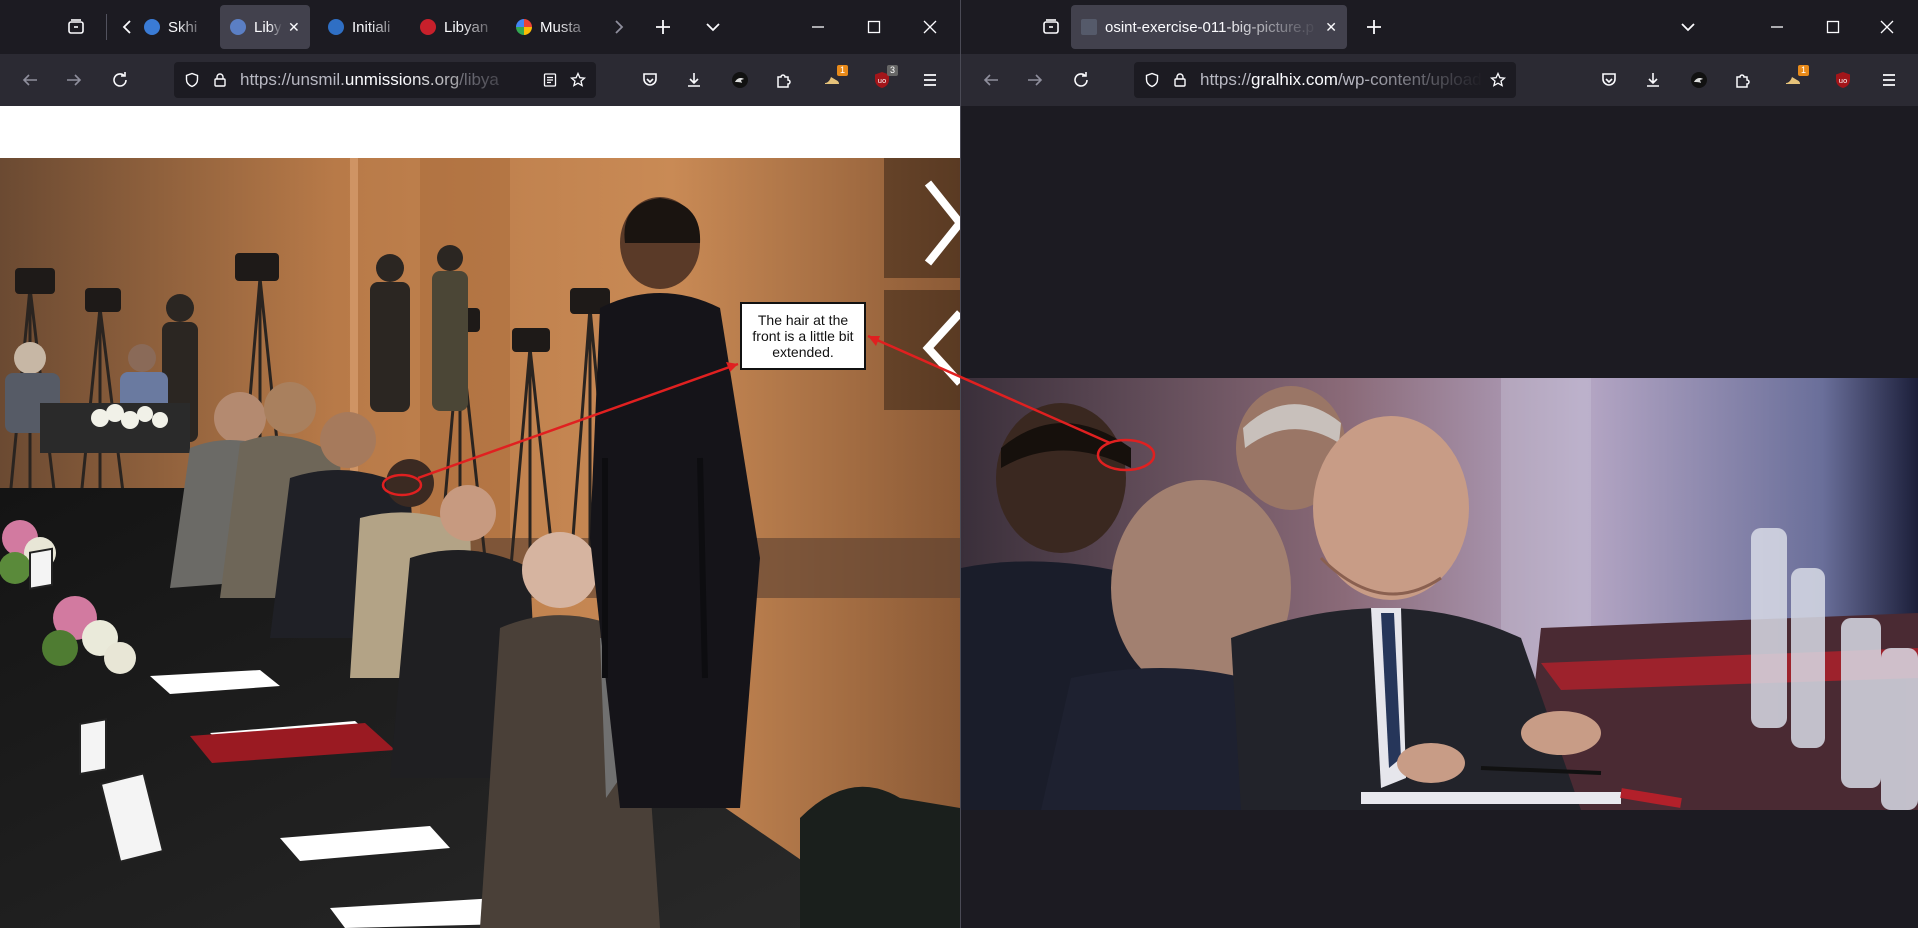  I want to click on navigation-toolbar: https://gralhix.com/wp-content/uploads 1, so click(1439, 80).